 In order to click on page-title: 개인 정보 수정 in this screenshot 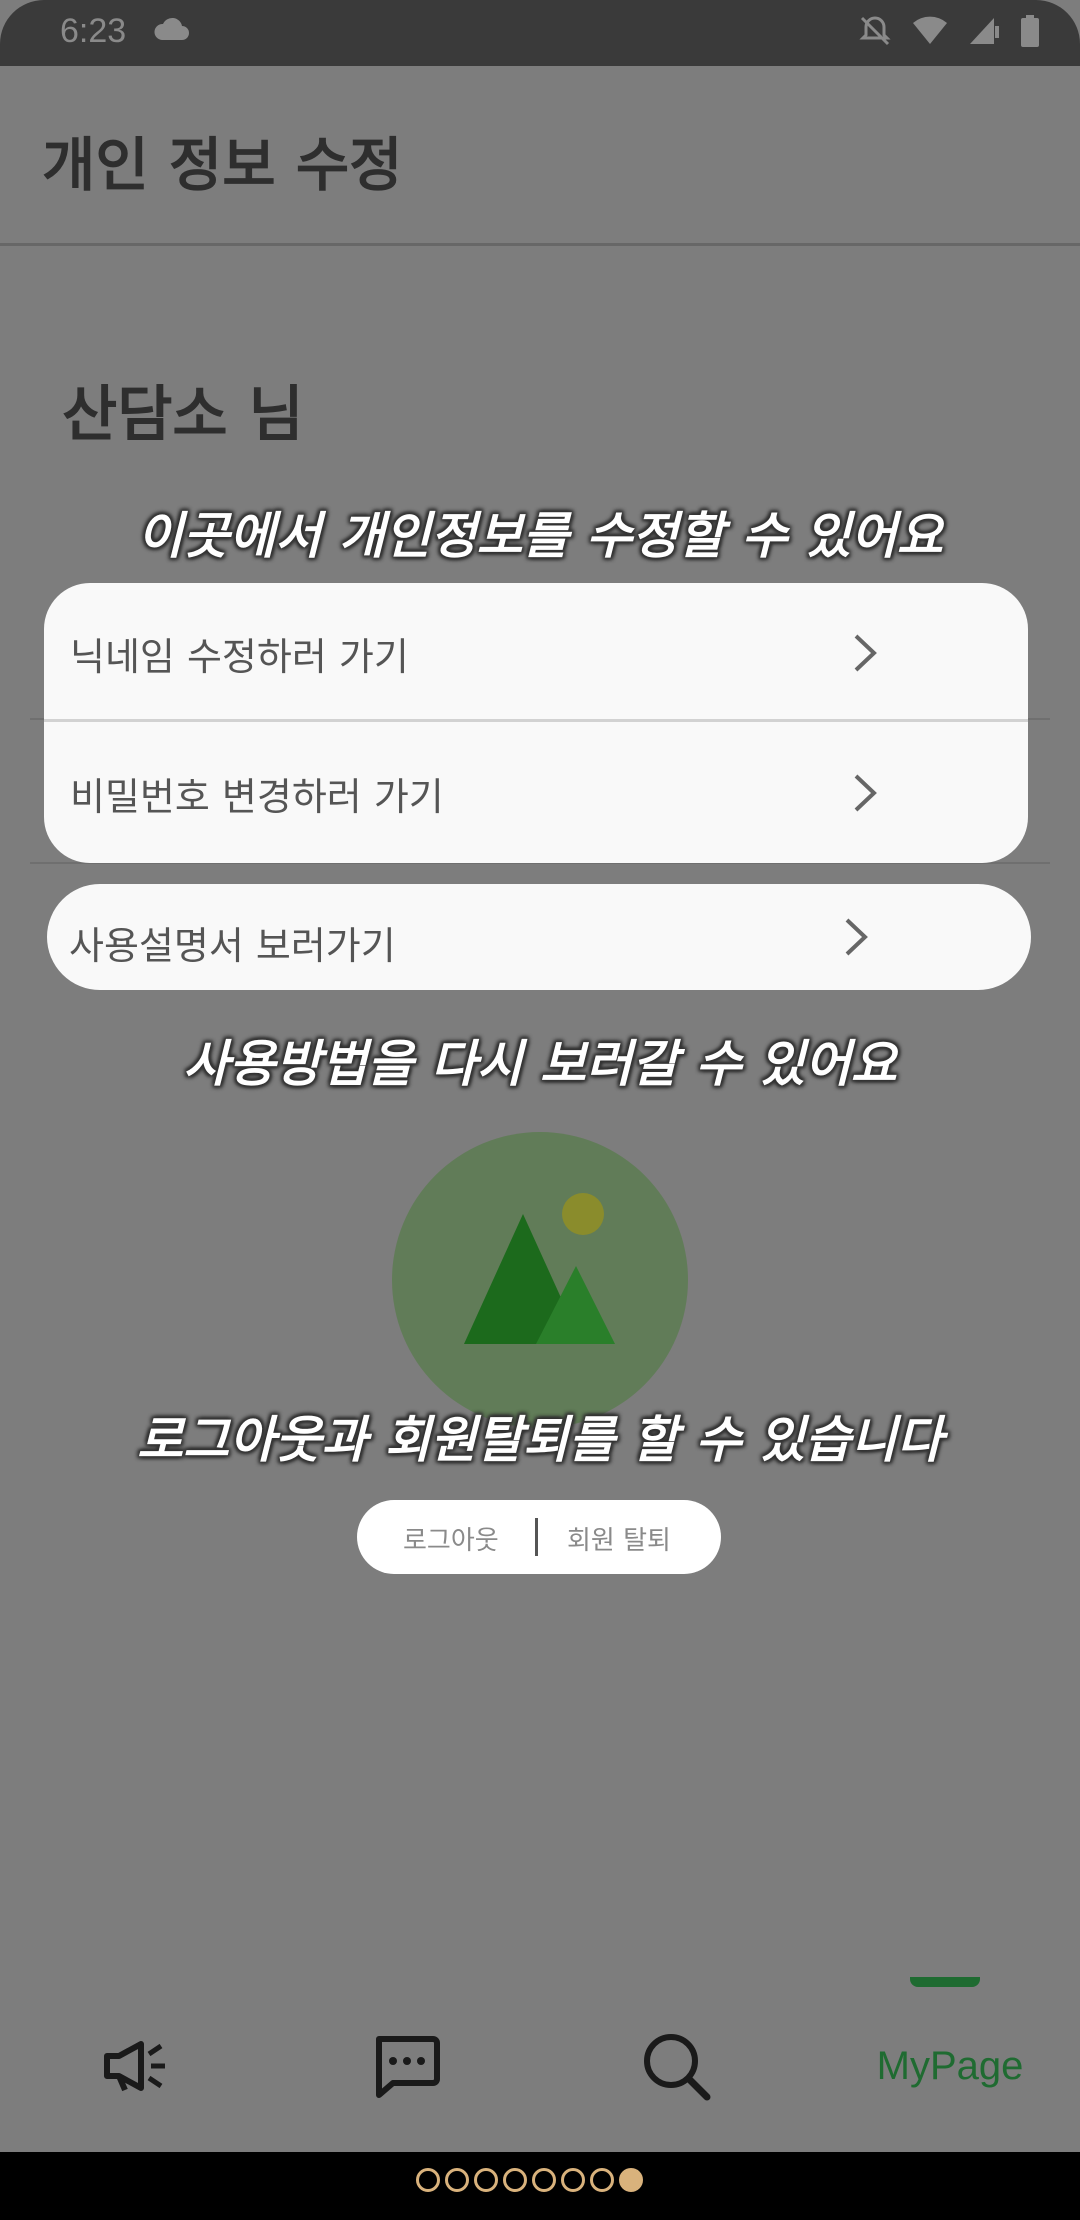, I will do `click(222, 165)`.